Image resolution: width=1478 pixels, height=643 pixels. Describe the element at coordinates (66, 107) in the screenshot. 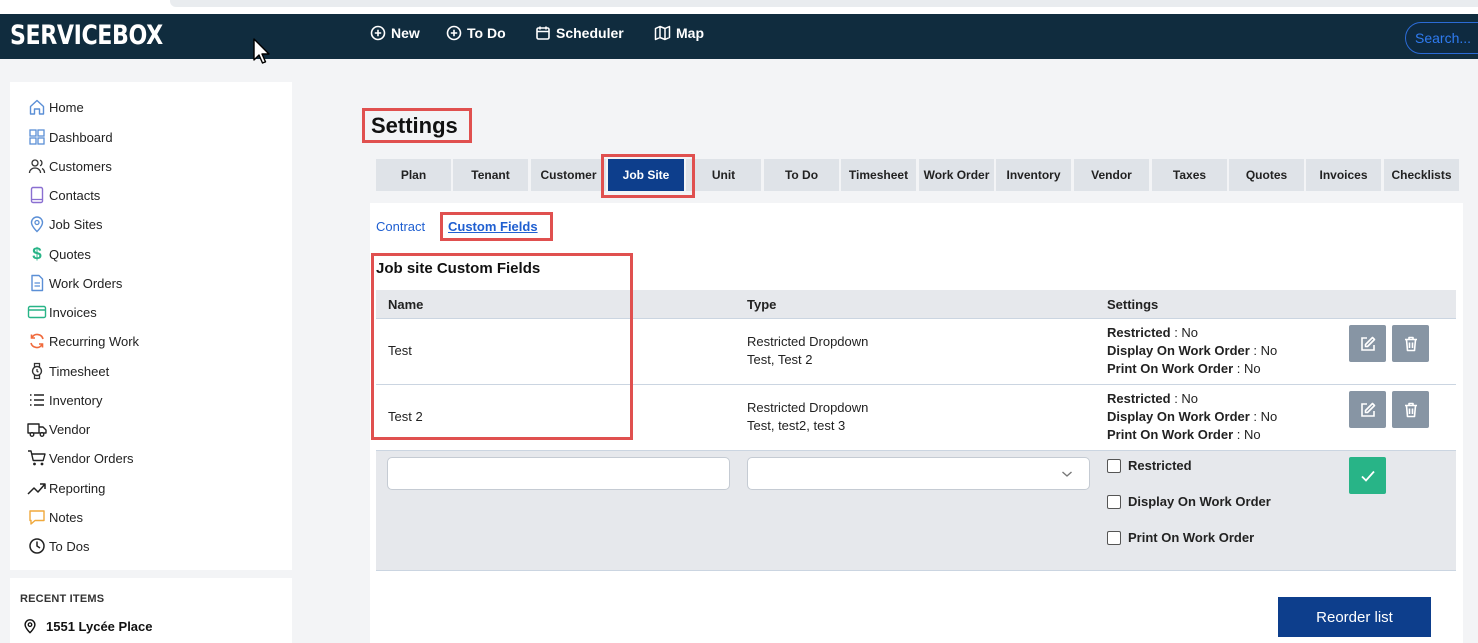

I see `sidebar-item-label: Home` at that location.